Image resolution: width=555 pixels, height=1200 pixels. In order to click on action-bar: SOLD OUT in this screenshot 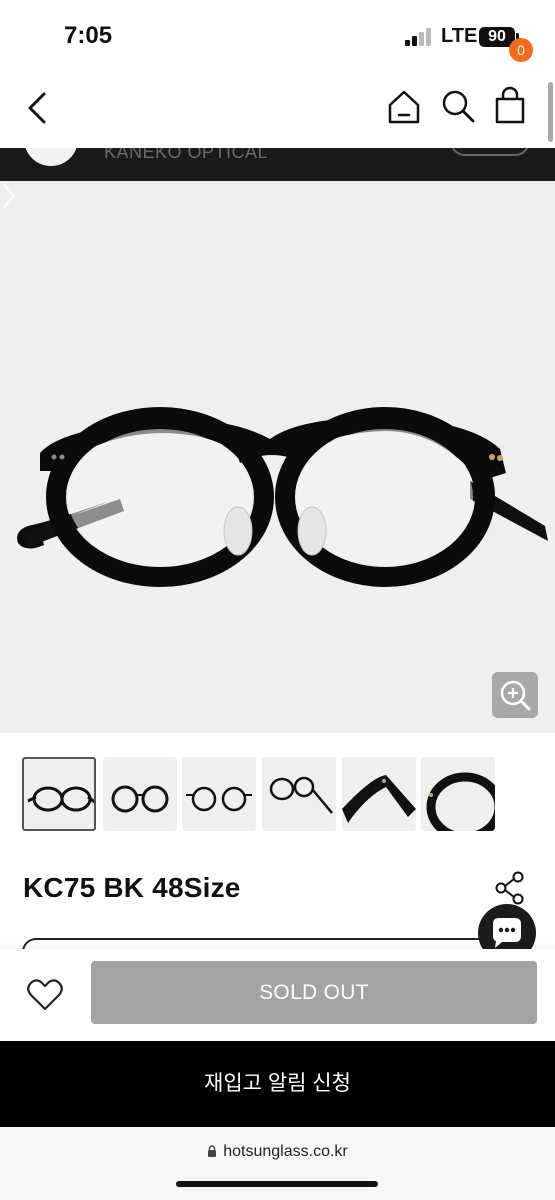, I will do `click(277, 995)`.